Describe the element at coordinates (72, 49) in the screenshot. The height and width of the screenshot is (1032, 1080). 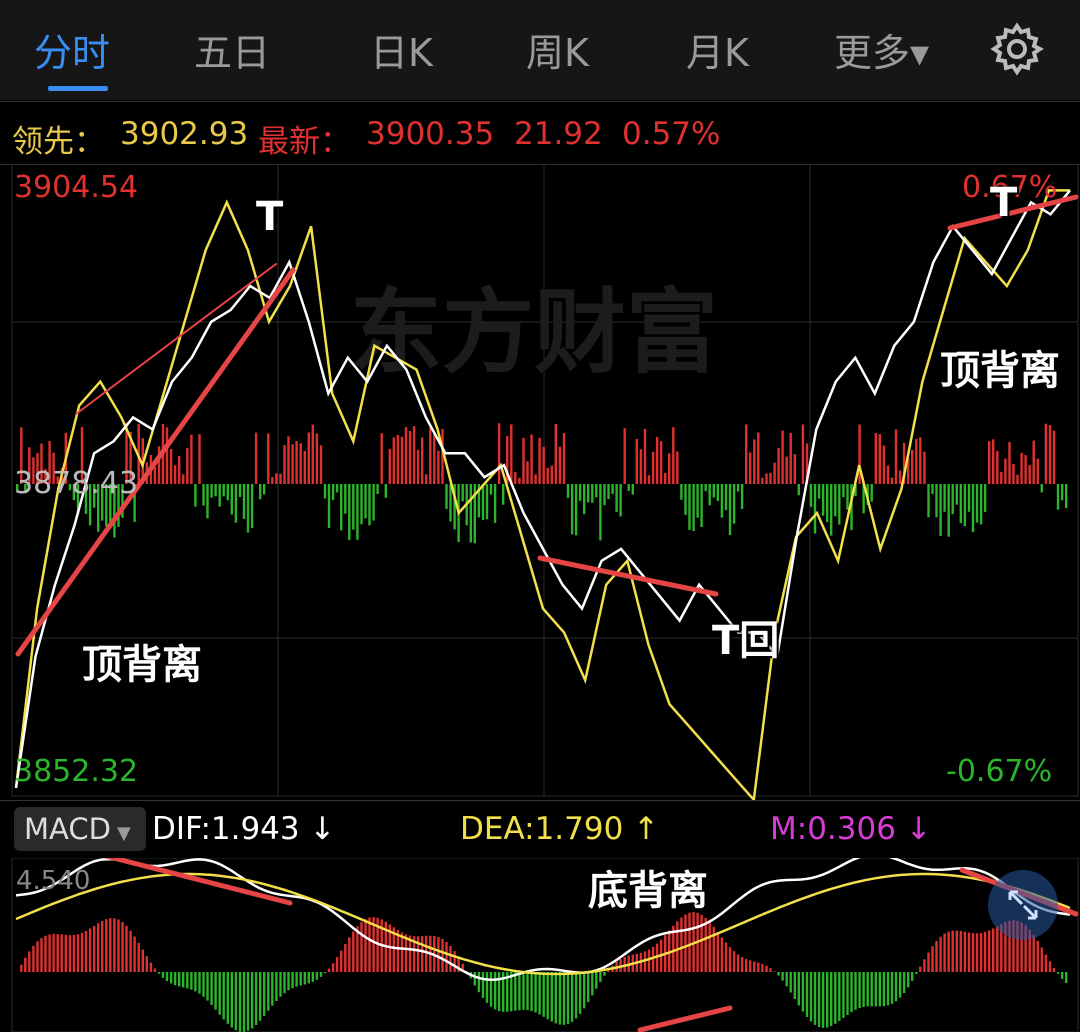
I see `tab-intraday: 分时` at that location.